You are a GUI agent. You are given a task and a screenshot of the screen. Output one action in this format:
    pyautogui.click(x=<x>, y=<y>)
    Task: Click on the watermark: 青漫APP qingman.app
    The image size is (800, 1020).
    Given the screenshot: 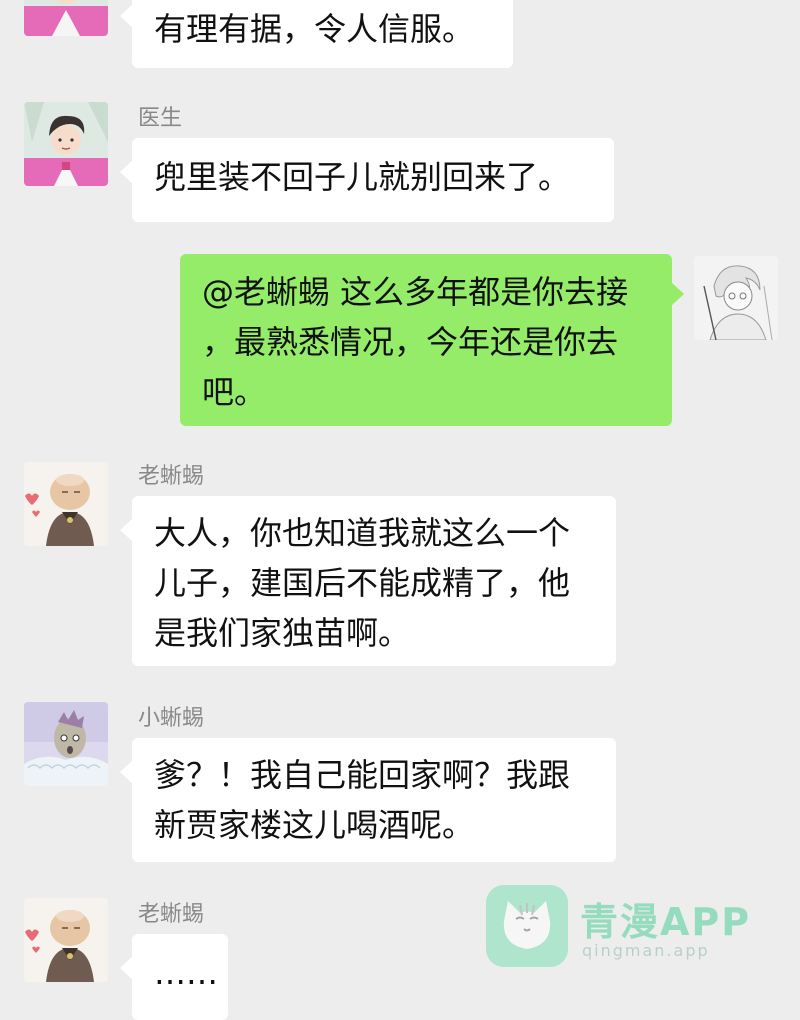 What is the action you would take?
    pyautogui.click(x=636, y=930)
    